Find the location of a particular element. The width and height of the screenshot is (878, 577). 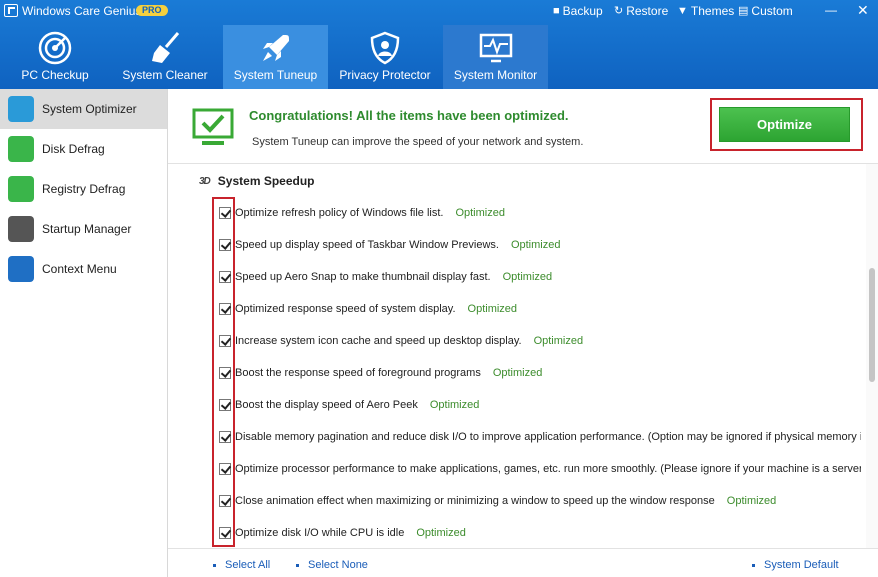

sidebar-item-context-menu: Context Menu is located at coordinates (83, 269).